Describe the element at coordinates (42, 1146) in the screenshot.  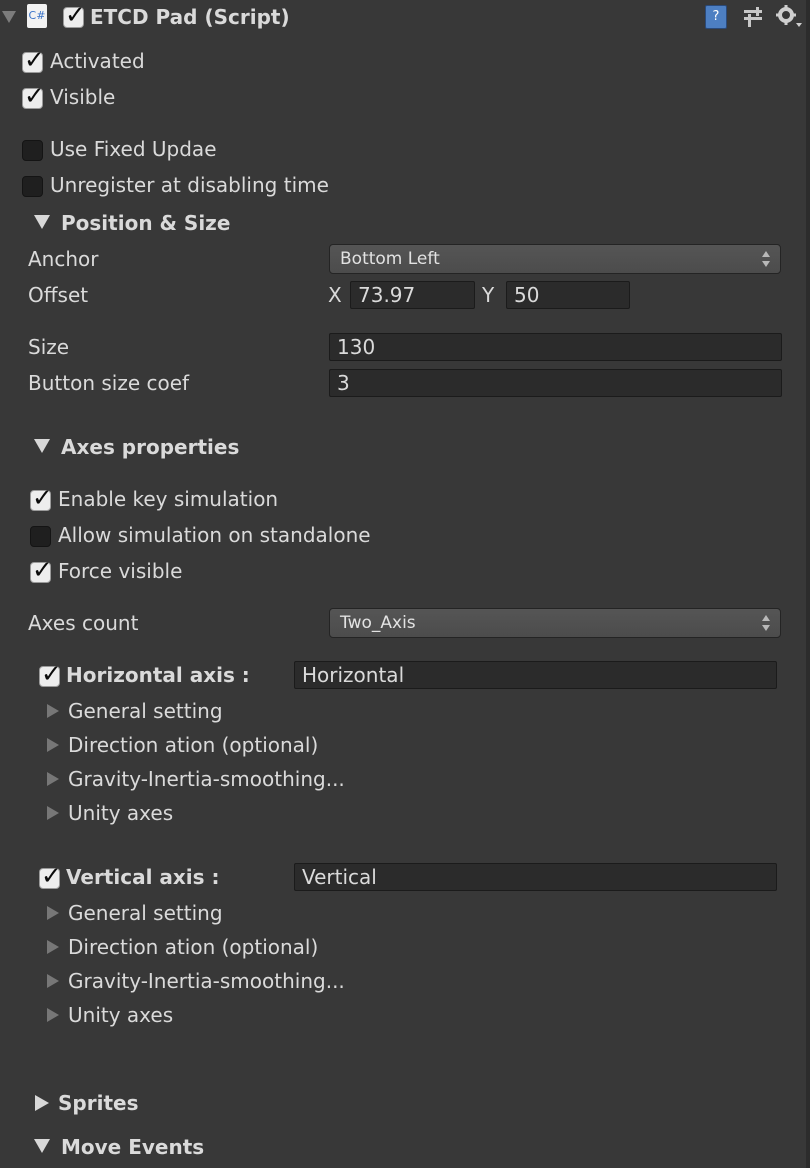
I see `move-events-foldout-icon` at that location.